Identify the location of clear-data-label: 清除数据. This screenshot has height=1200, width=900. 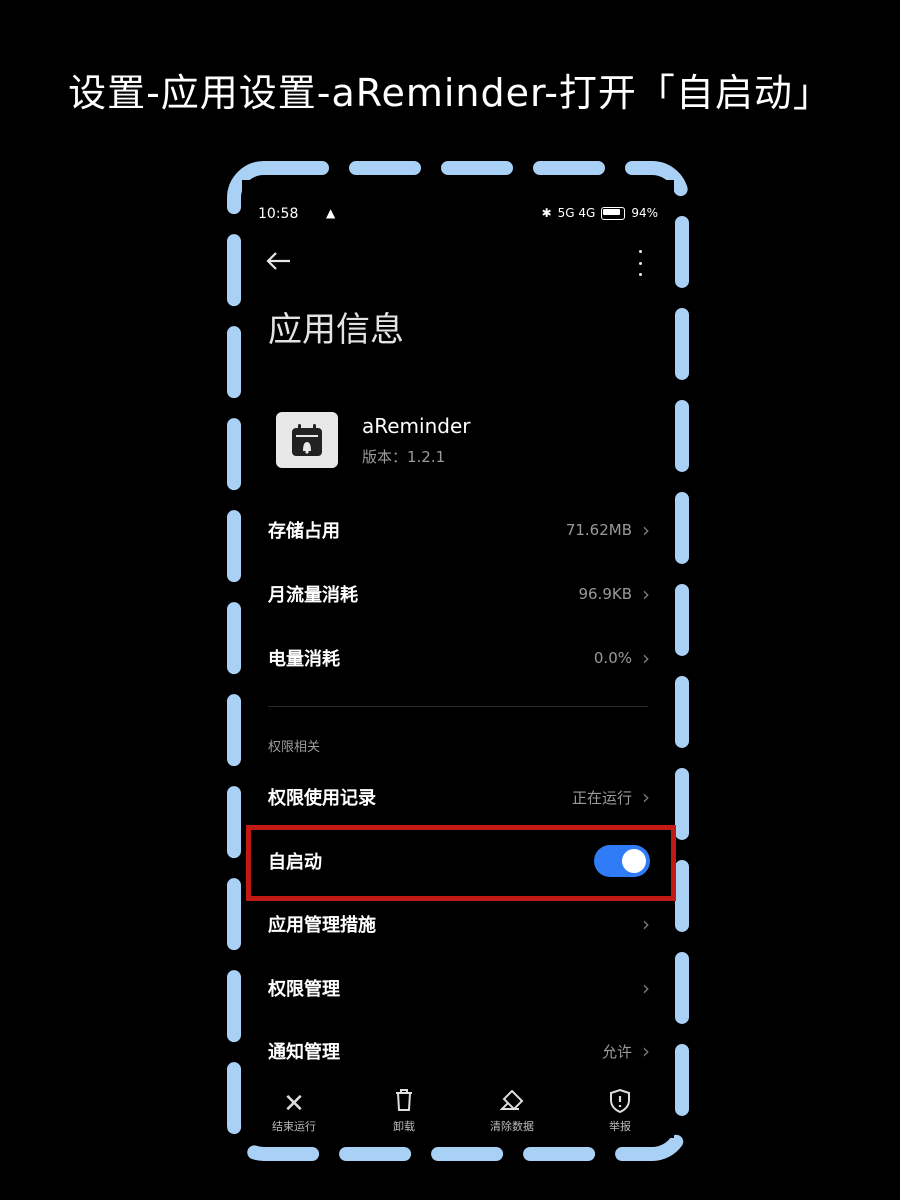
(512, 1126).